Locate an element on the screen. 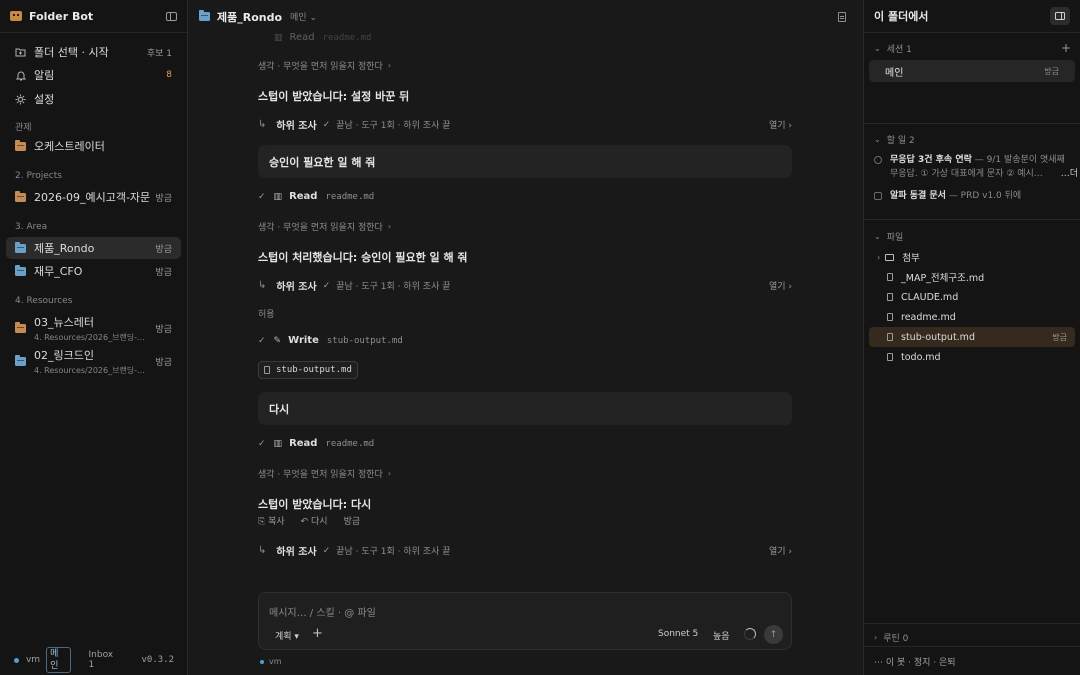 Image resolution: width=1080 pixels, height=675 pixels. loading-spinner-icon is located at coordinates (750, 634).